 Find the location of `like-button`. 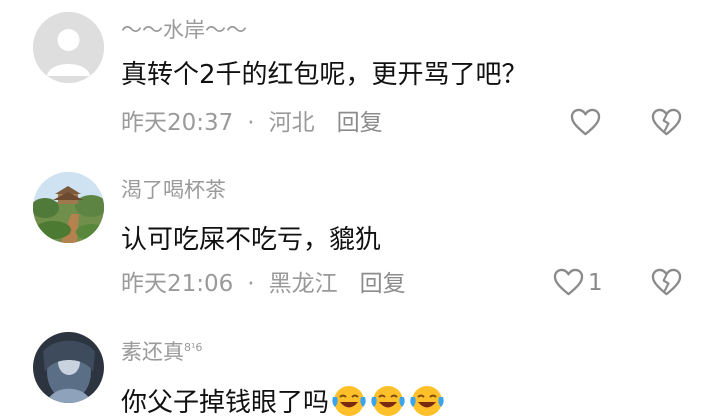

like-button is located at coordinates (587, 122).